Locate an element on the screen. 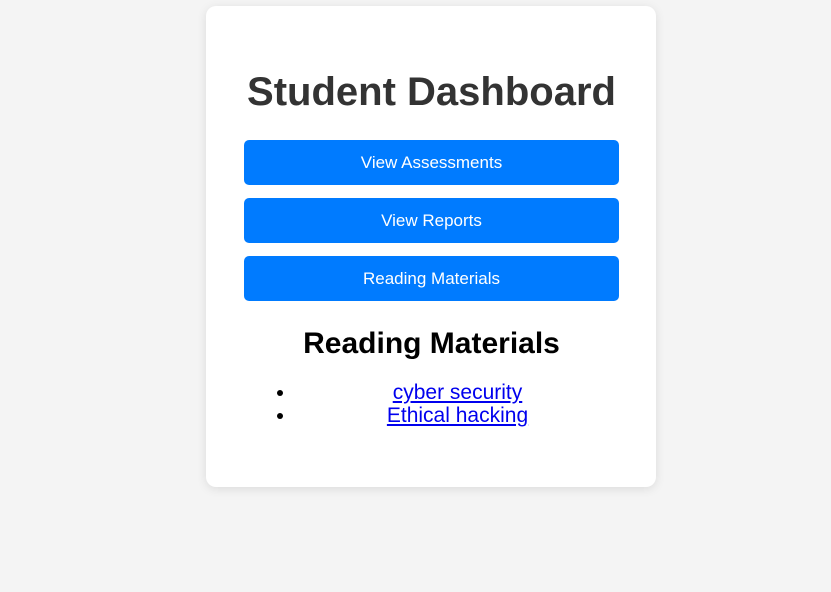 The width and height of the screenshot is (831, 592). list-item: Ethical hacking is located at coordinates (457, 415).